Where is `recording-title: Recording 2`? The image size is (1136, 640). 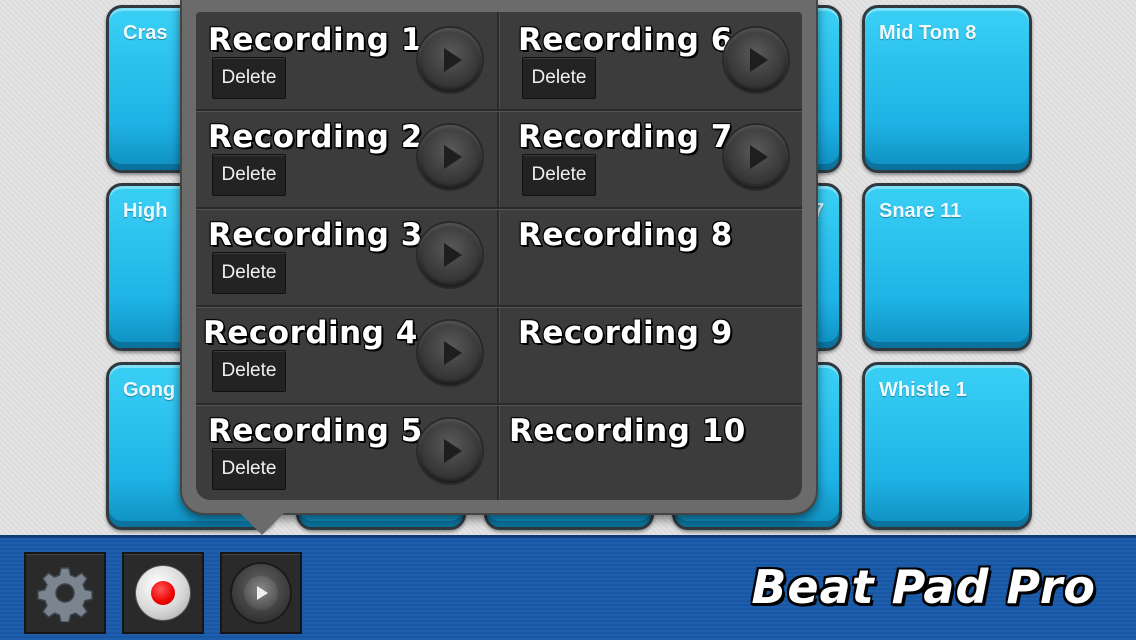
recording-title: Recording 2 is located at coordinates (315, 137).